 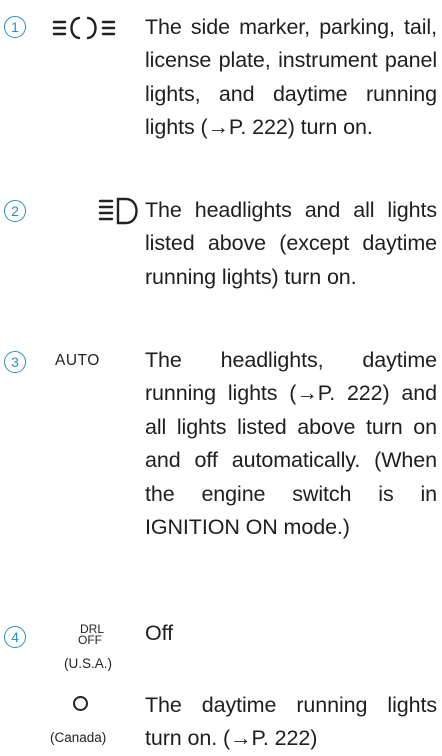 What do you see at coordinates (90, 640) in the screenshot?
I see `off-label: OFF` at bounding box center [90, 640].